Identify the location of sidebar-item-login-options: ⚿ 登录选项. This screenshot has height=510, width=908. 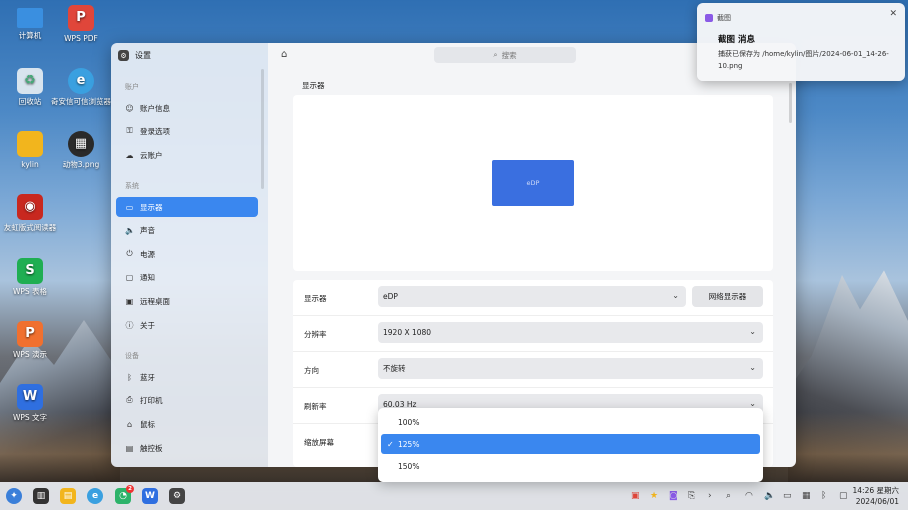
(187, 131).